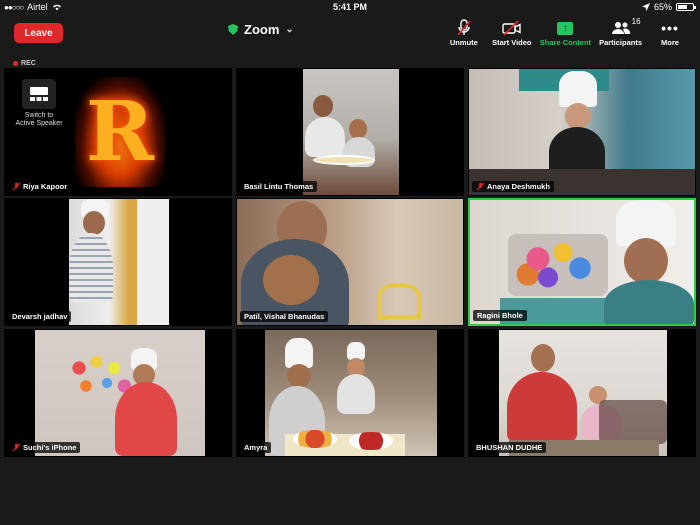  What do you see at coordinates (518, 186) in the screenshot?
I see `participant-name: Anaya Deshmukh` at bounding box center [518, 186].